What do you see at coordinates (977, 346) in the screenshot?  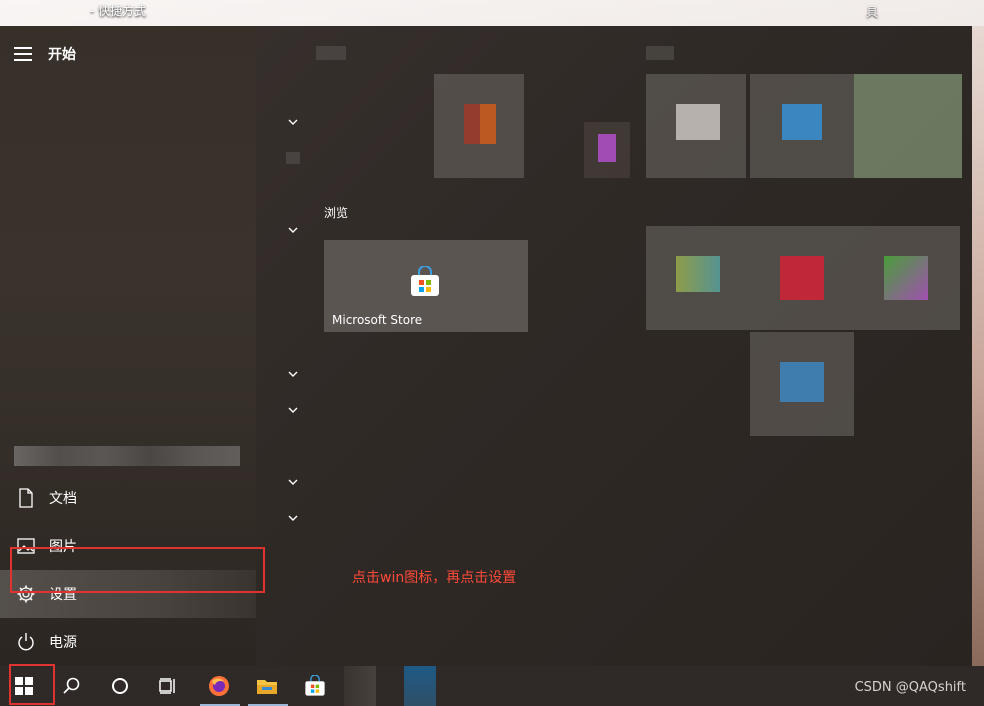 I see `wallpaper-edge` at bounding box center [977, 346].